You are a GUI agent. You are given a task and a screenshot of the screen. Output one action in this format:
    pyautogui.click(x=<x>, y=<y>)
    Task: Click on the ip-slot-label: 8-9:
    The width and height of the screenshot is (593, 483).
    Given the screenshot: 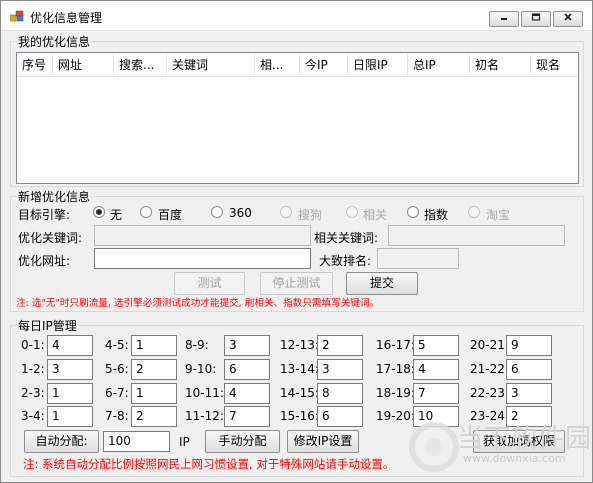 What is the action you would take?
    pyautogui.click(x=197, y=345)
    